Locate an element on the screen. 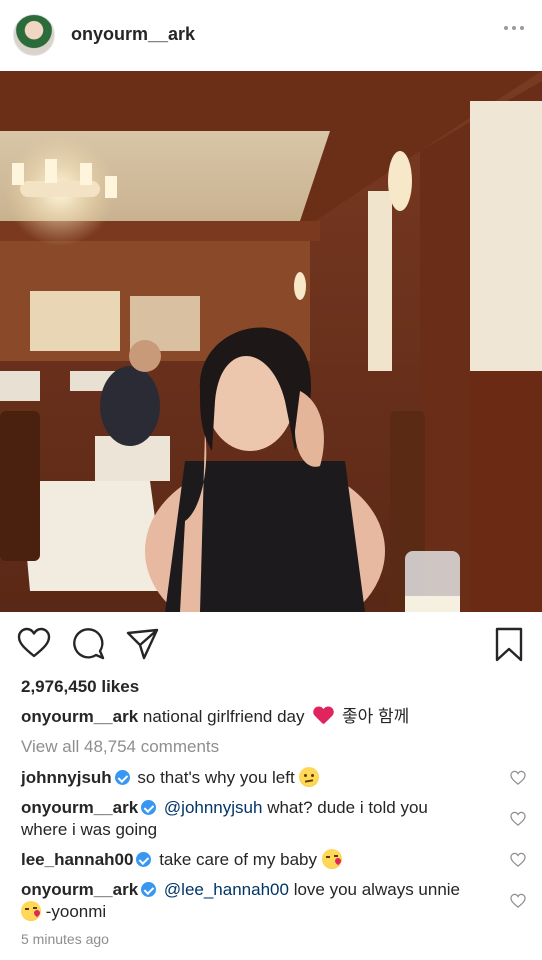 This screenshot has width=542, height=960. comment-text-continued: -yoonmi is located at coordinates (76, 911).